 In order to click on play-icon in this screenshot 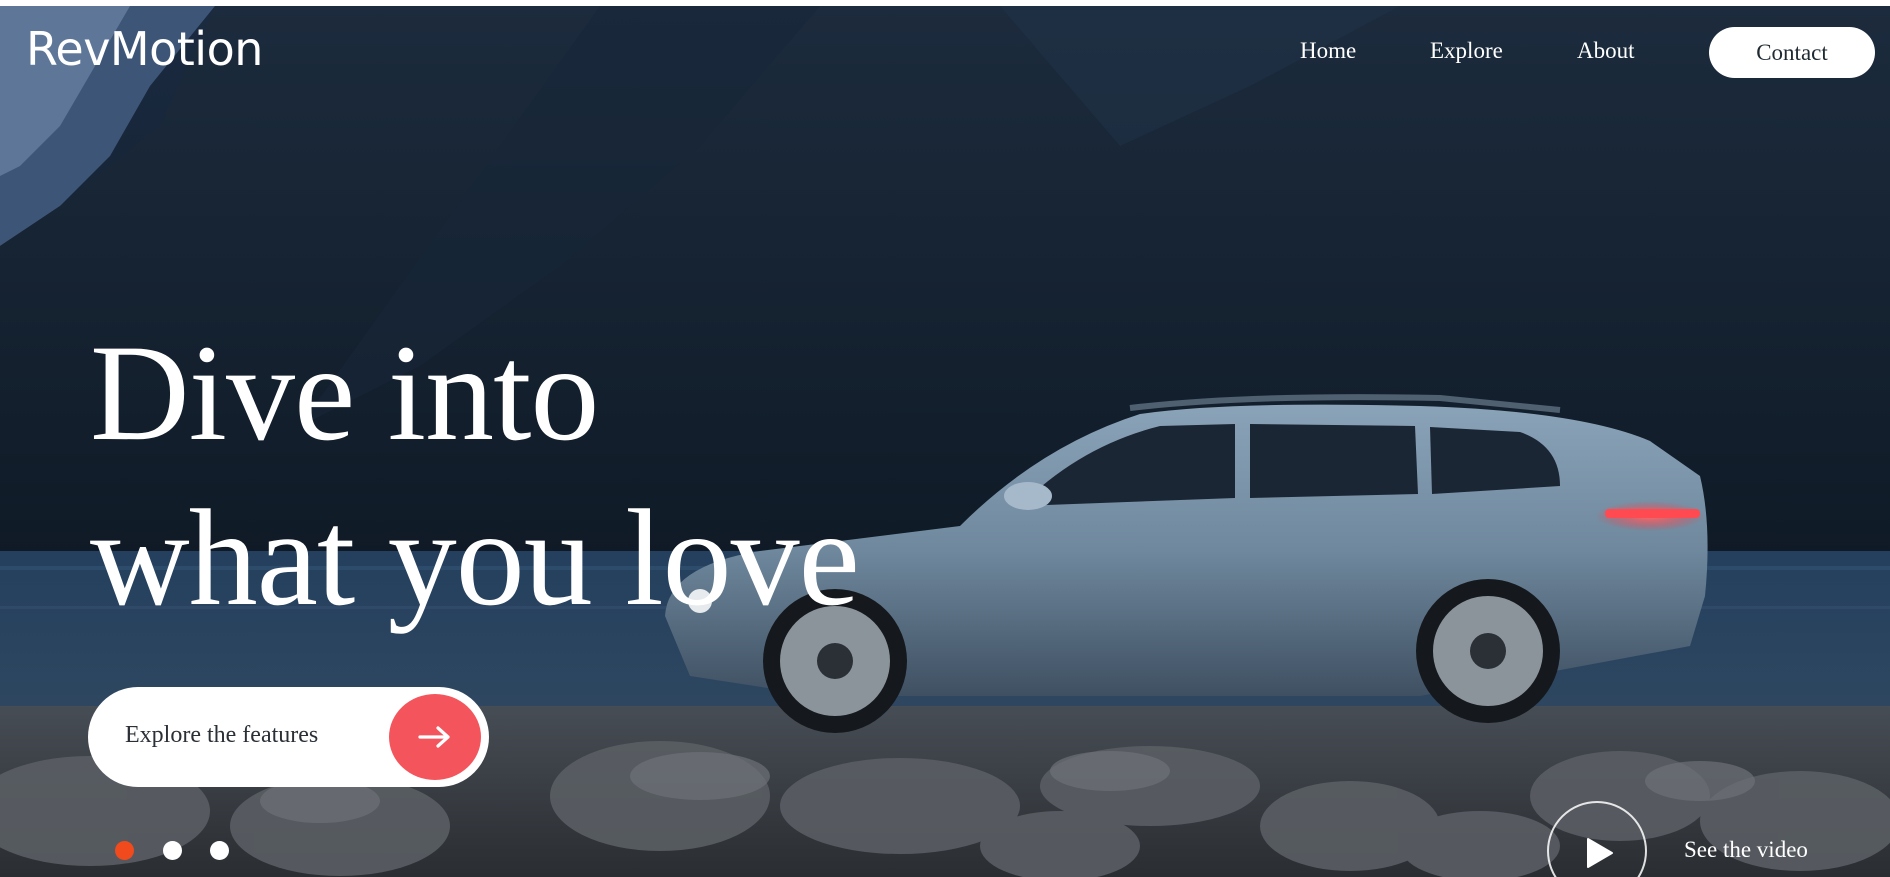, I will do `click(1600, 853)`.